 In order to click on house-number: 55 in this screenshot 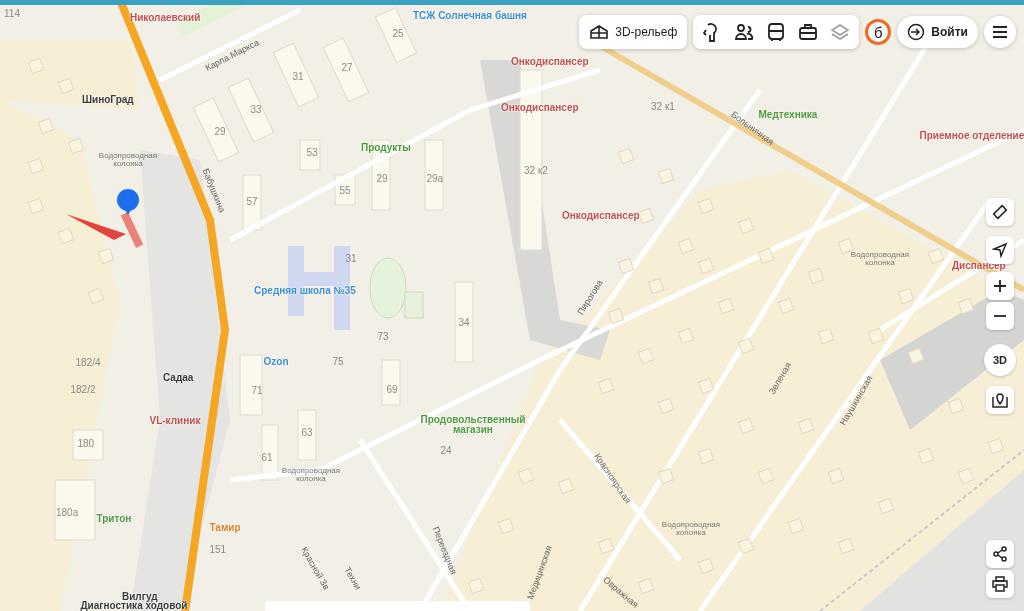, I will do `click(345, 190)`.